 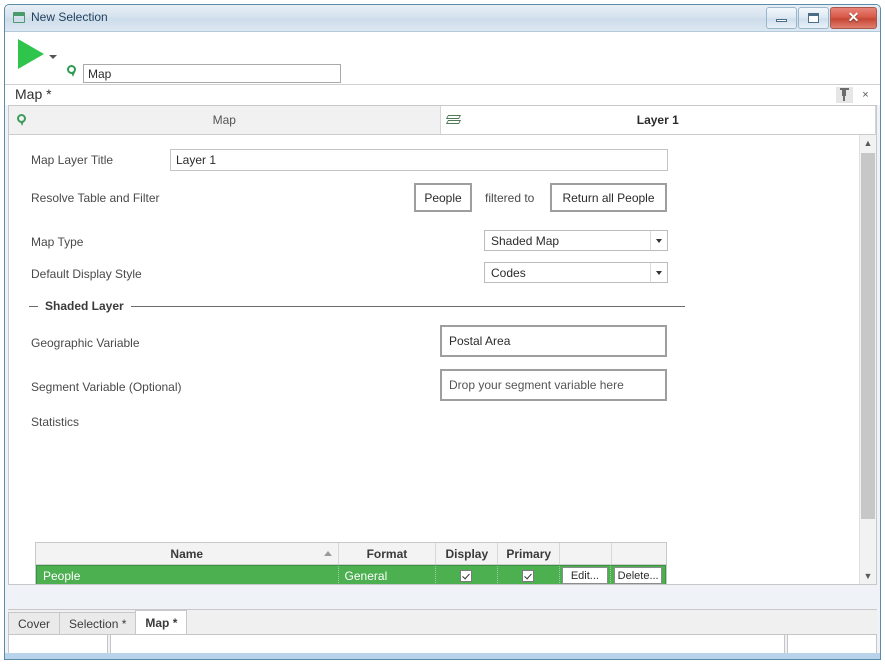 I want to click on column-header-name: Name, so click(x=187, y=553).